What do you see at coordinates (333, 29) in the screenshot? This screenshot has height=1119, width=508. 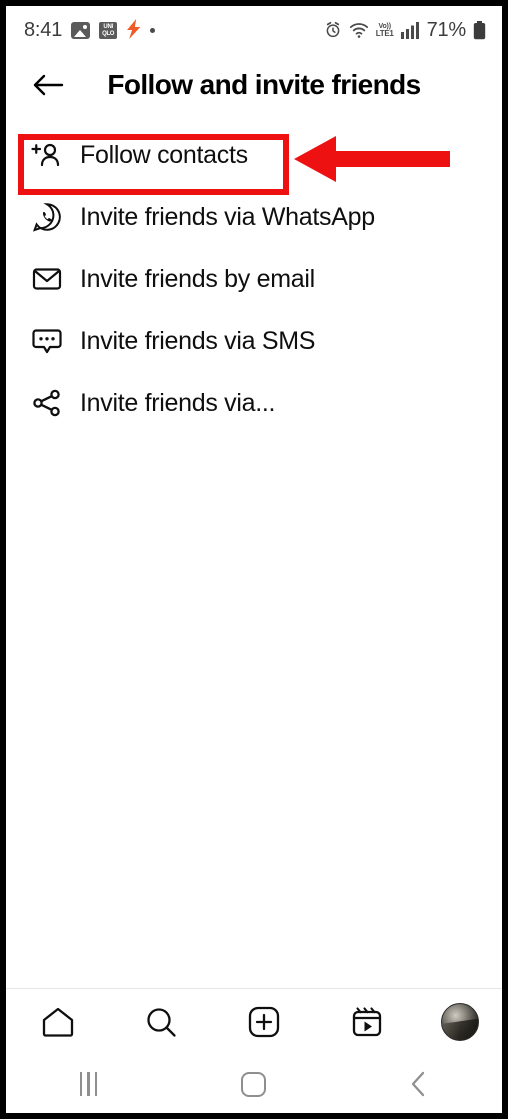 I see `alarm-icon` at bounding box center [333, 29].